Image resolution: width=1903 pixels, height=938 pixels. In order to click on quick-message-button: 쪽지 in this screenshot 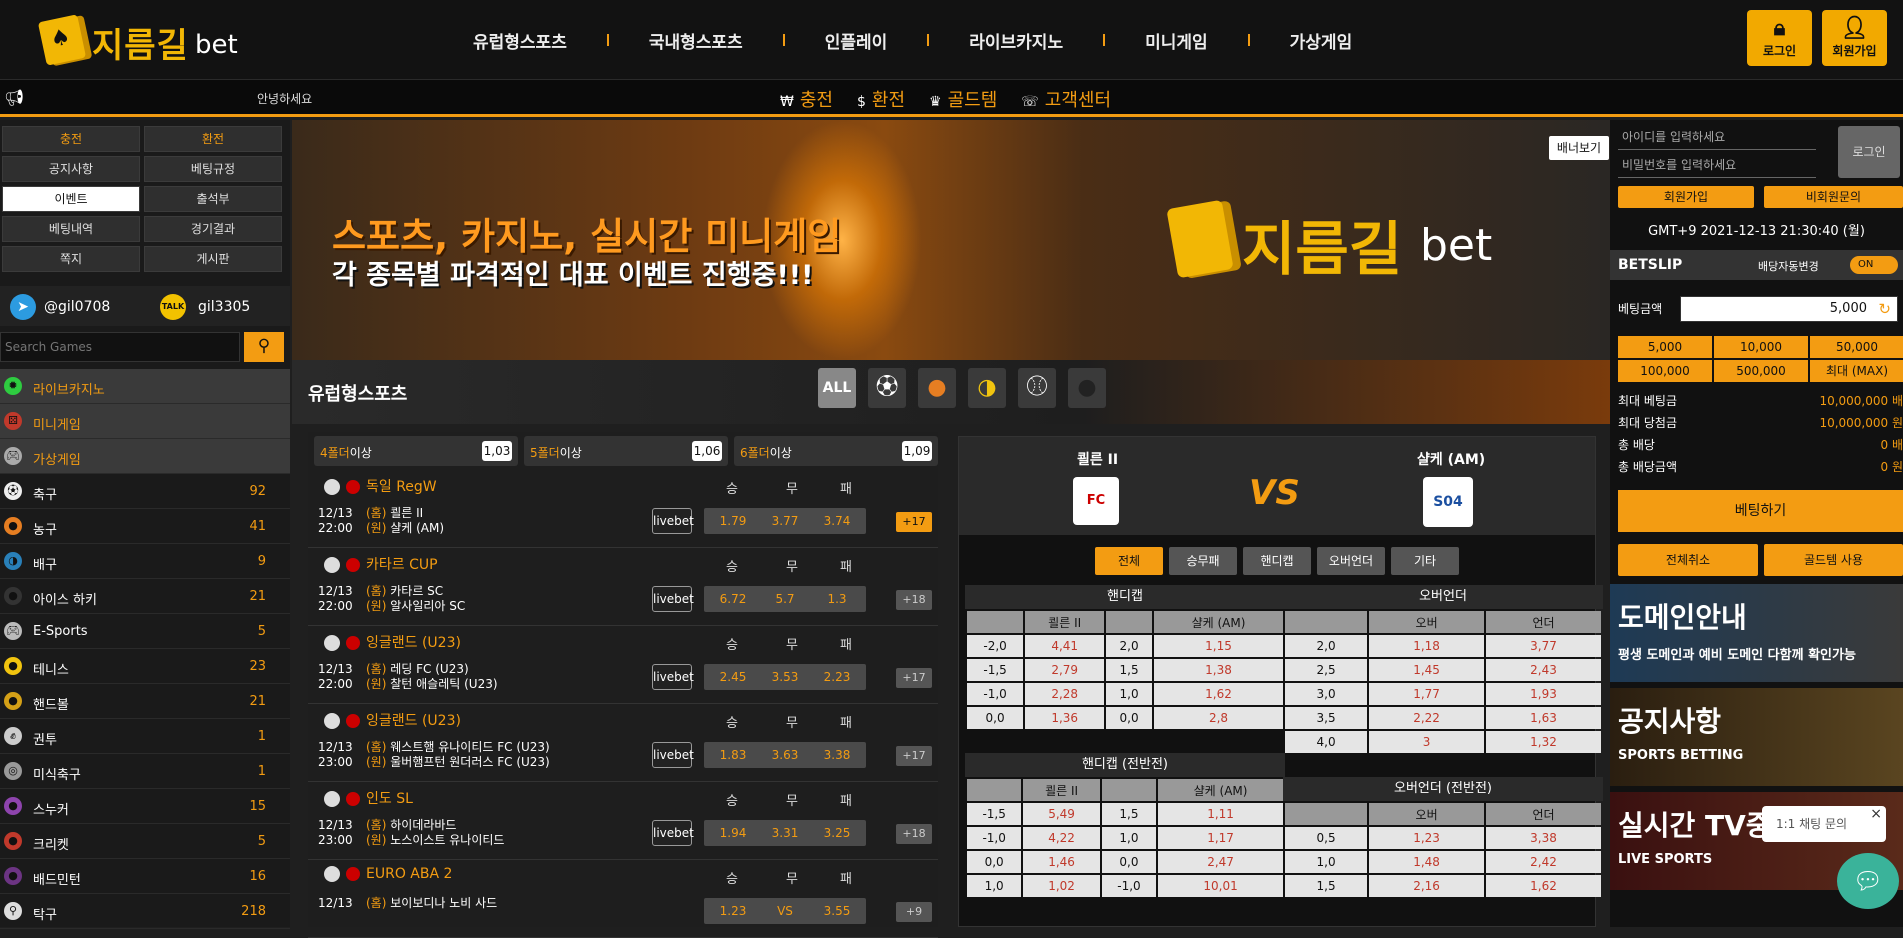, I will do `click(71, 259)`.